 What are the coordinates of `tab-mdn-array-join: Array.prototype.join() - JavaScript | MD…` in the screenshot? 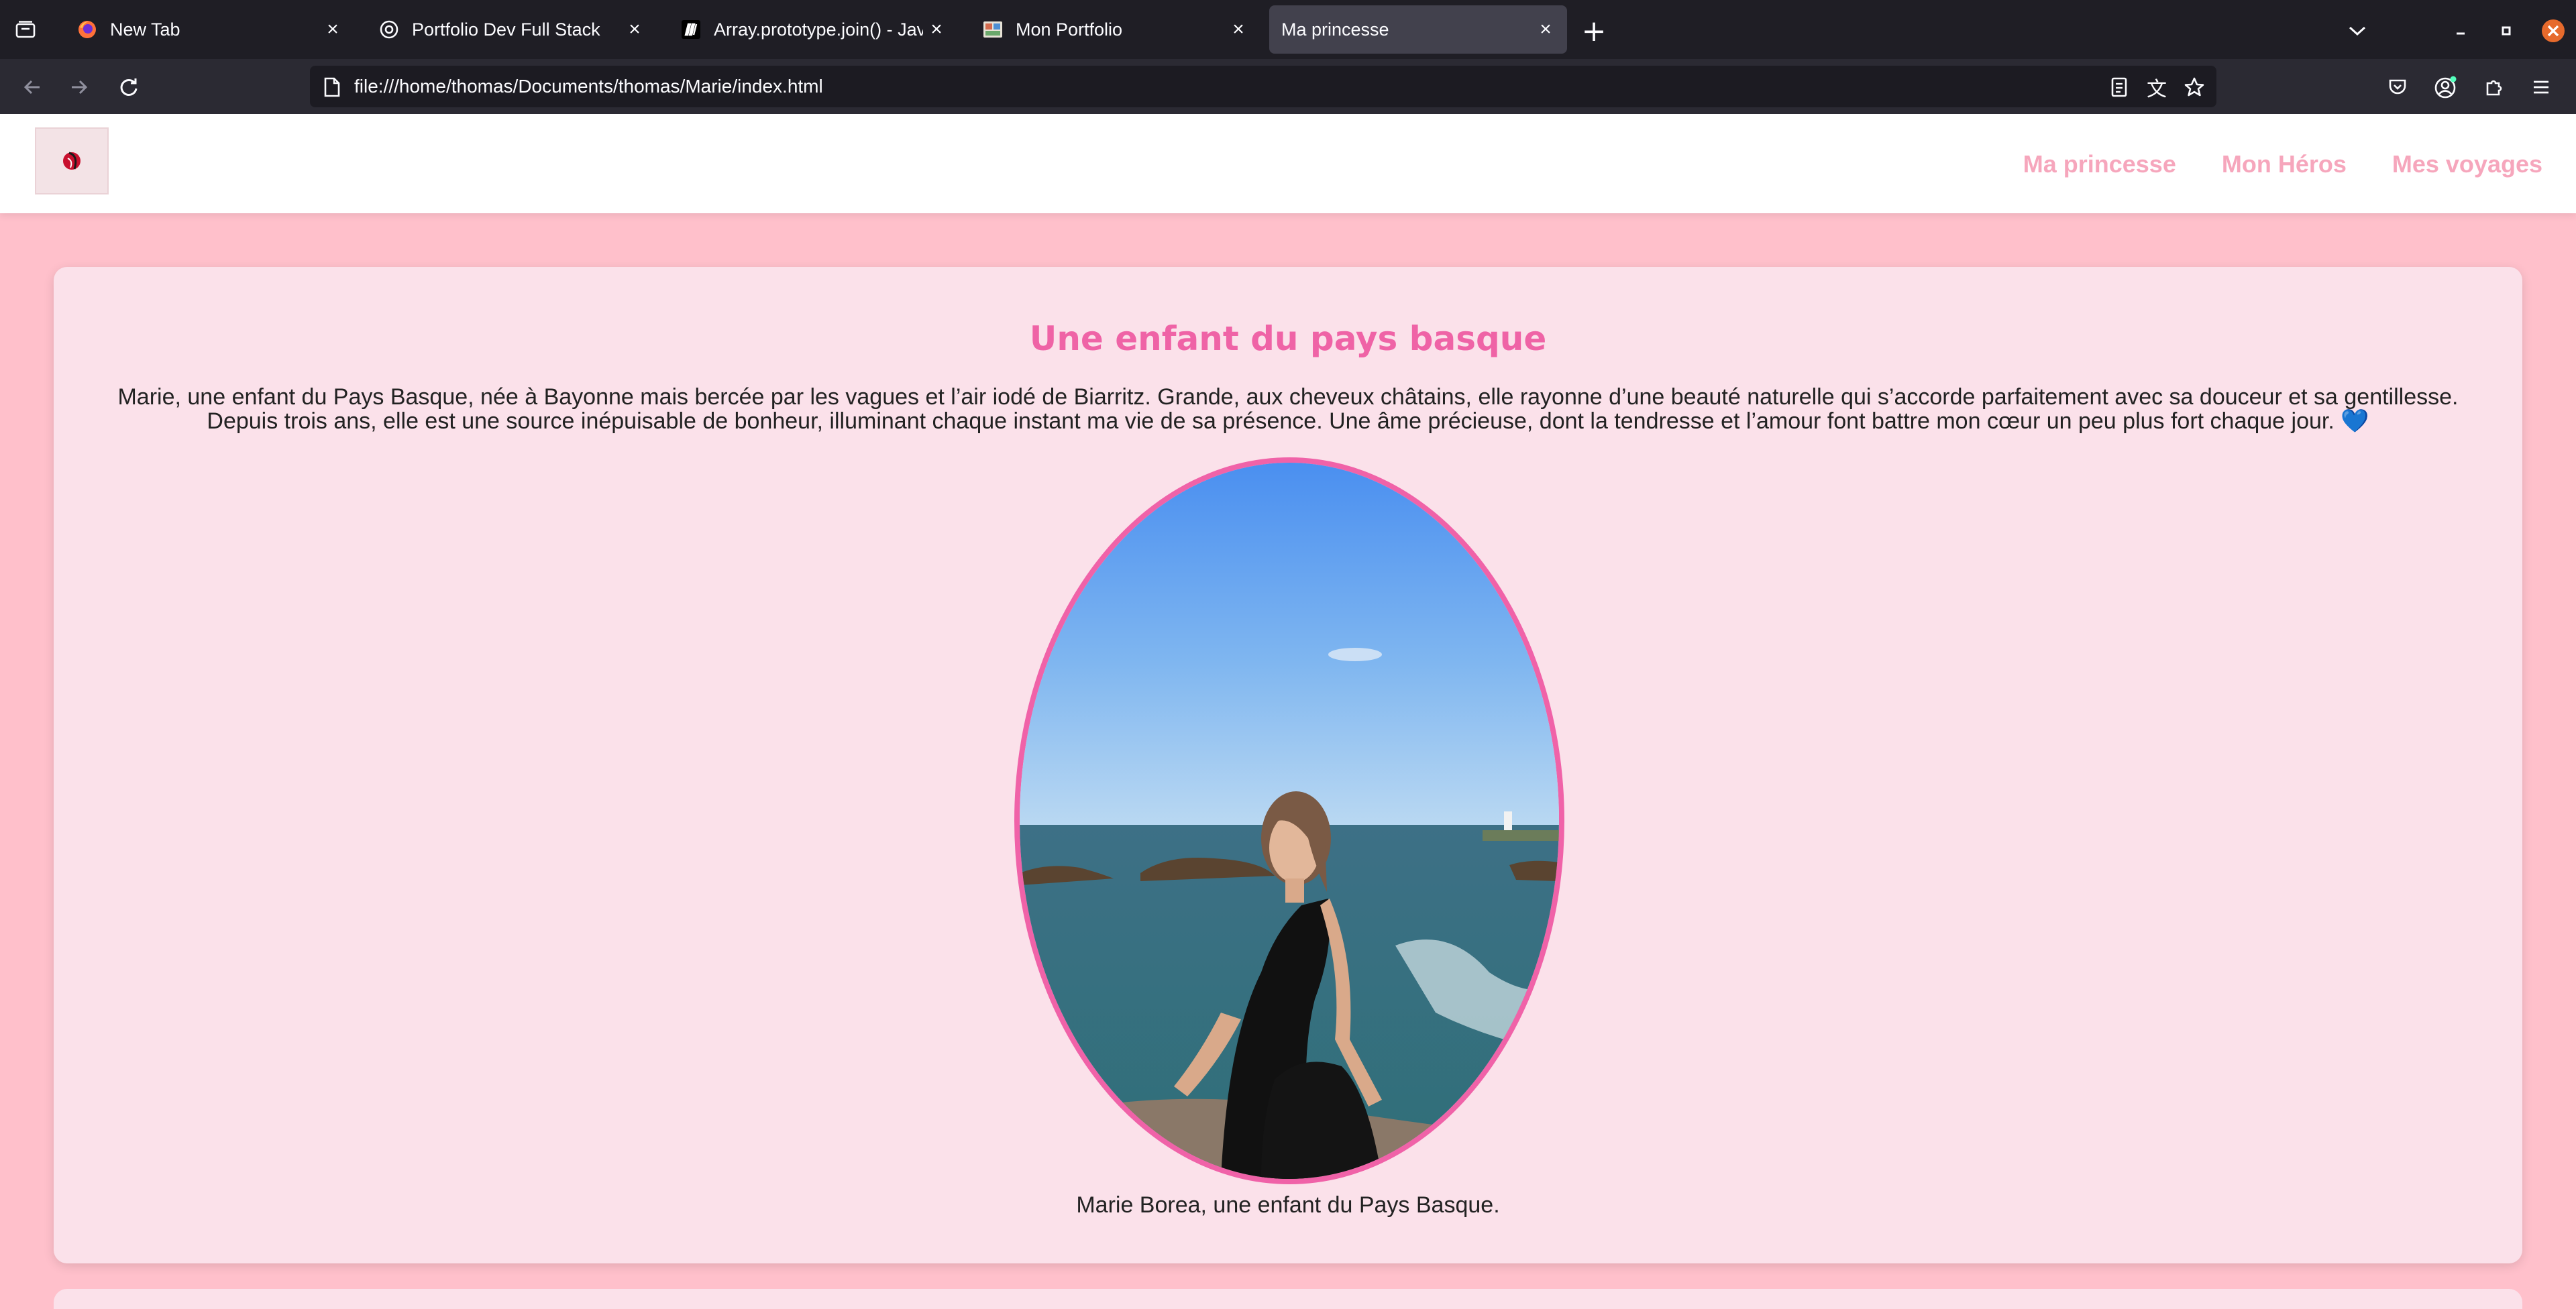 It's located at (811, 30).